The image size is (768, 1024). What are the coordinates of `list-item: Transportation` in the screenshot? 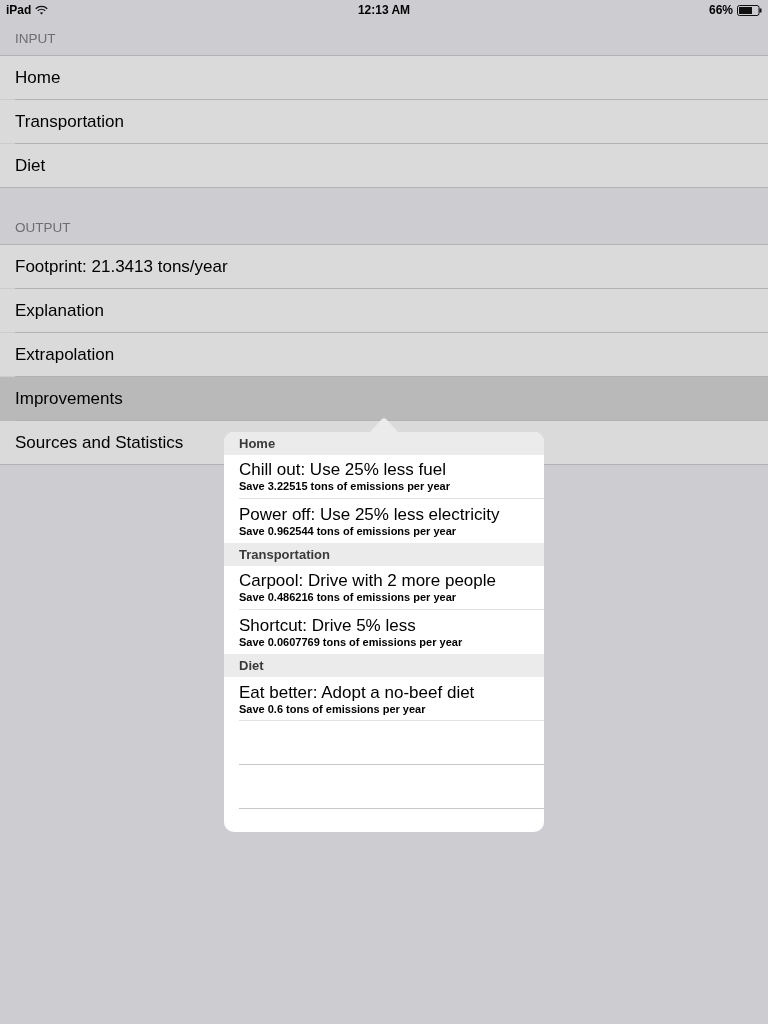 It's located at (384, 122).